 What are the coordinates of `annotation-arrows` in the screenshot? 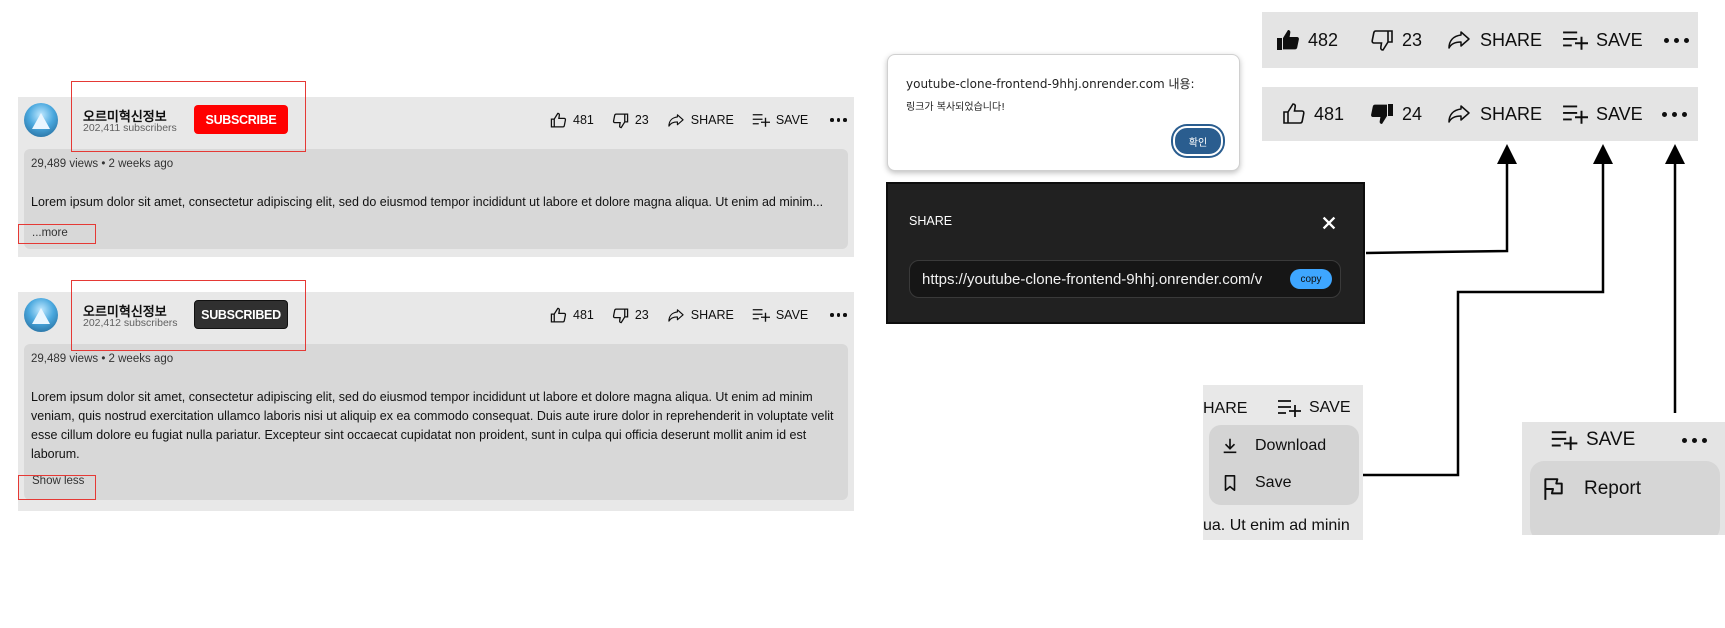 It's located at (1524, 310).